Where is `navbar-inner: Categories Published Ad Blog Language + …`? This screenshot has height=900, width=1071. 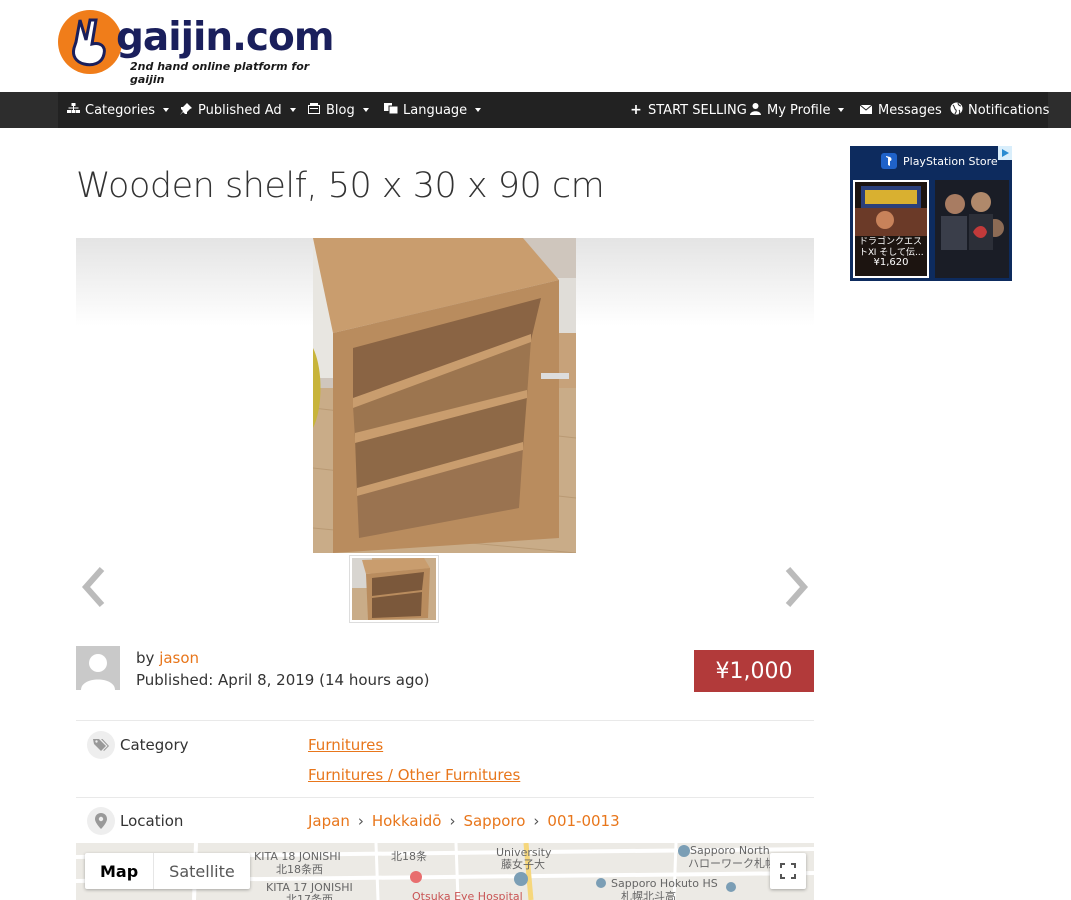
navbar-inner: Categories Published Ad Blog Language + … is located at coordinates (553, 110).